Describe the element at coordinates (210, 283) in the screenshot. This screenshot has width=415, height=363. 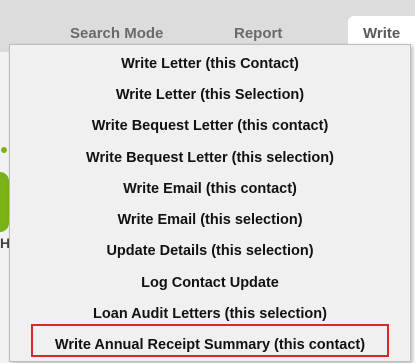
I see `menu-item-log-contact-update: Log Contact Update` at that location.